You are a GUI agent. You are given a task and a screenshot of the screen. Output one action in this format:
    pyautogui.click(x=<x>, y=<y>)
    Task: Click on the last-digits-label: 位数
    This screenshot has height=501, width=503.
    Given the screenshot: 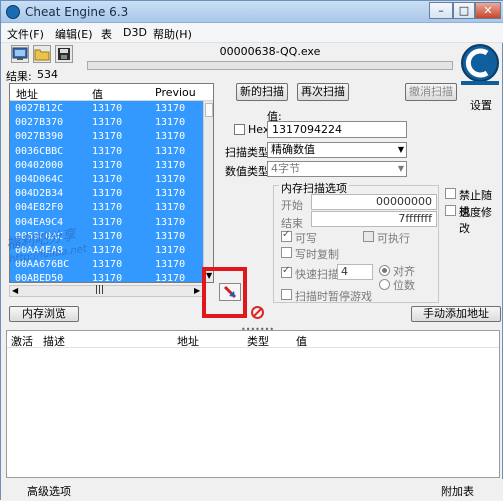 What is the action you would take?
    pyautogui.click(x=404, y=285)
    